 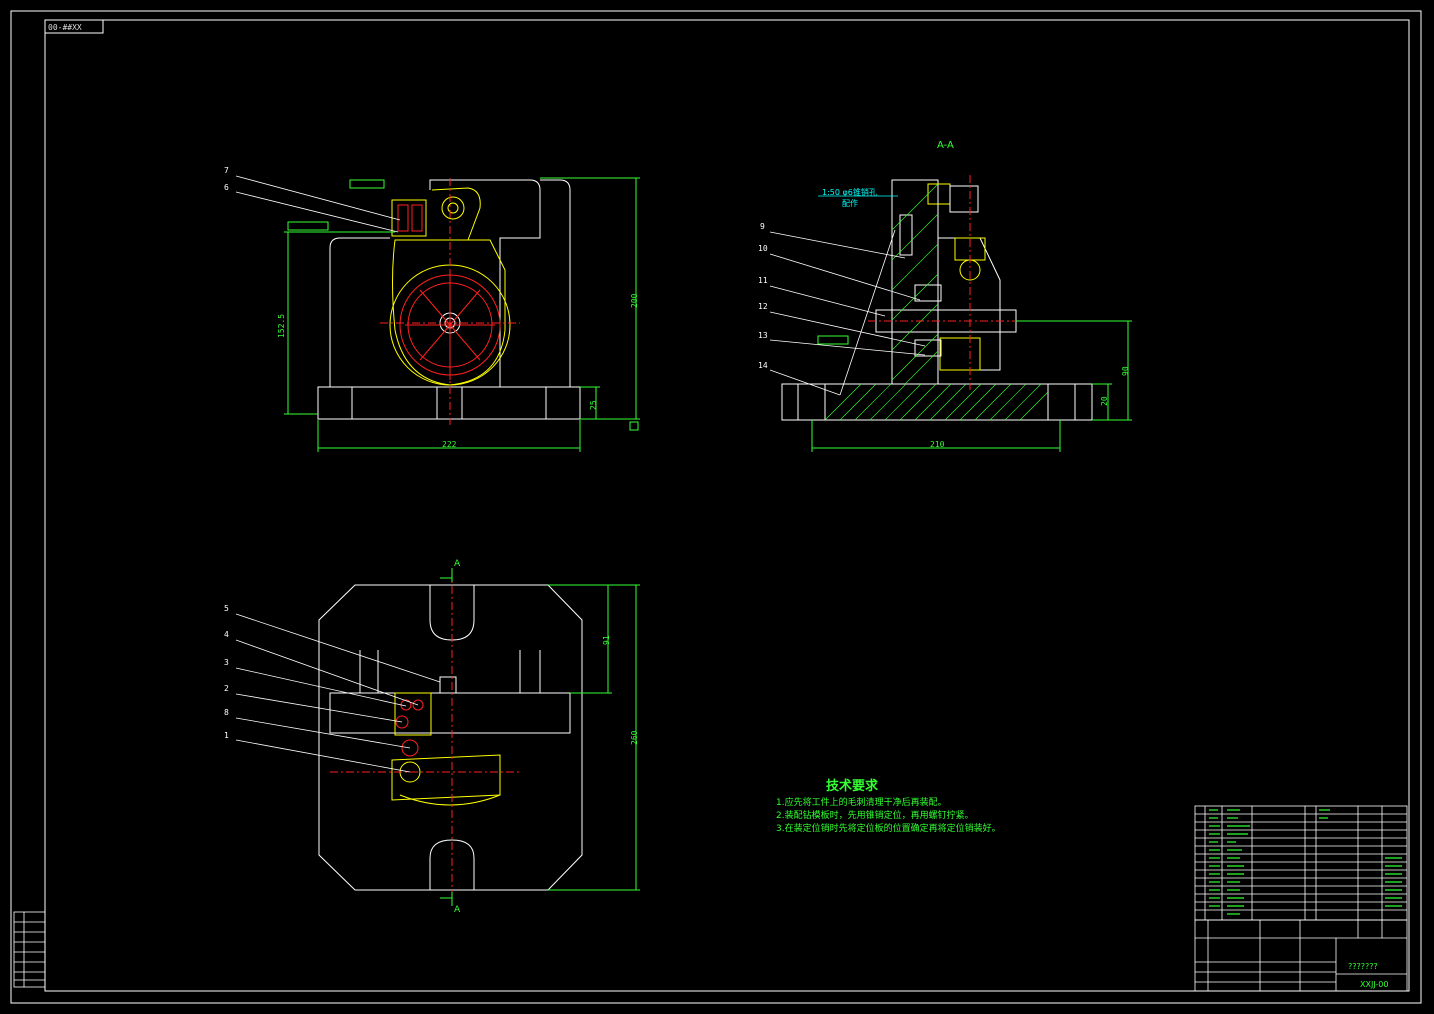 What do you see at coordinates (449, 444) in the screenshot?
I see `dim-front-width: 222` at bounding box center [449, 444].